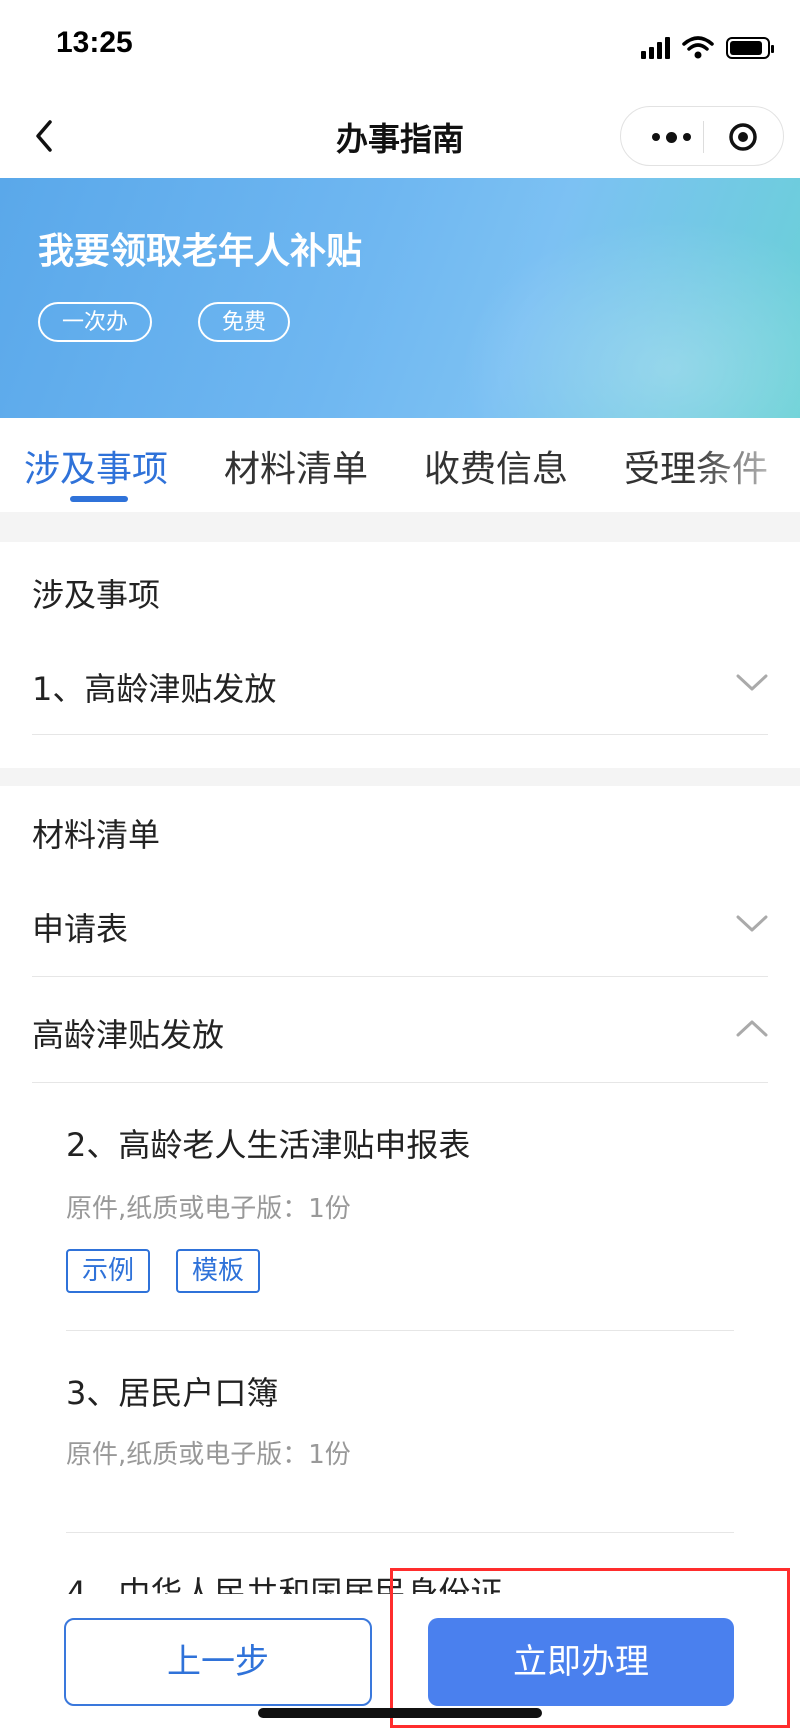  I want to click on active-tab-indicator, so click(99, 499).